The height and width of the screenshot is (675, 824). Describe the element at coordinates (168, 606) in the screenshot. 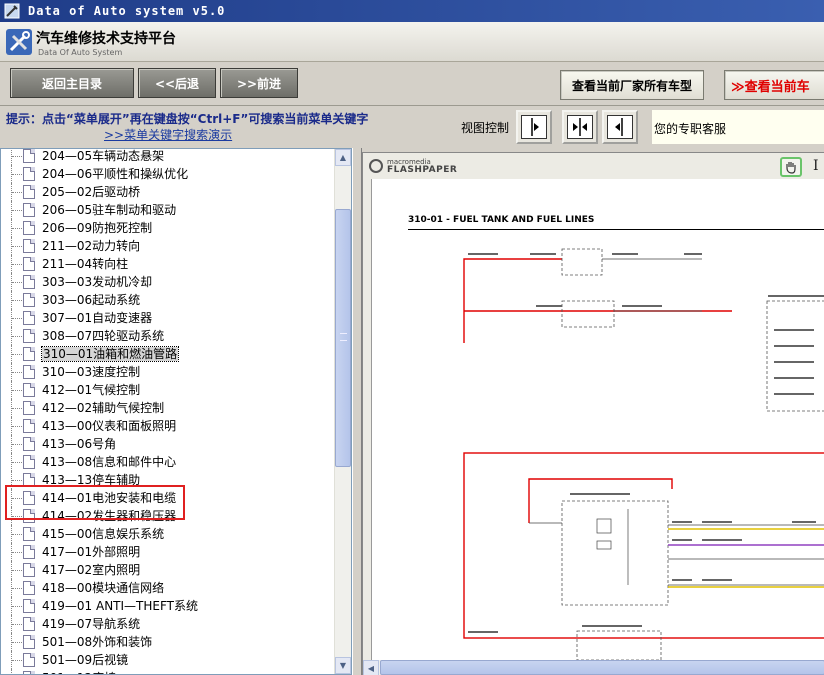

I see `tree-item: 419—01 ANTI—THEFT系统` at that location.